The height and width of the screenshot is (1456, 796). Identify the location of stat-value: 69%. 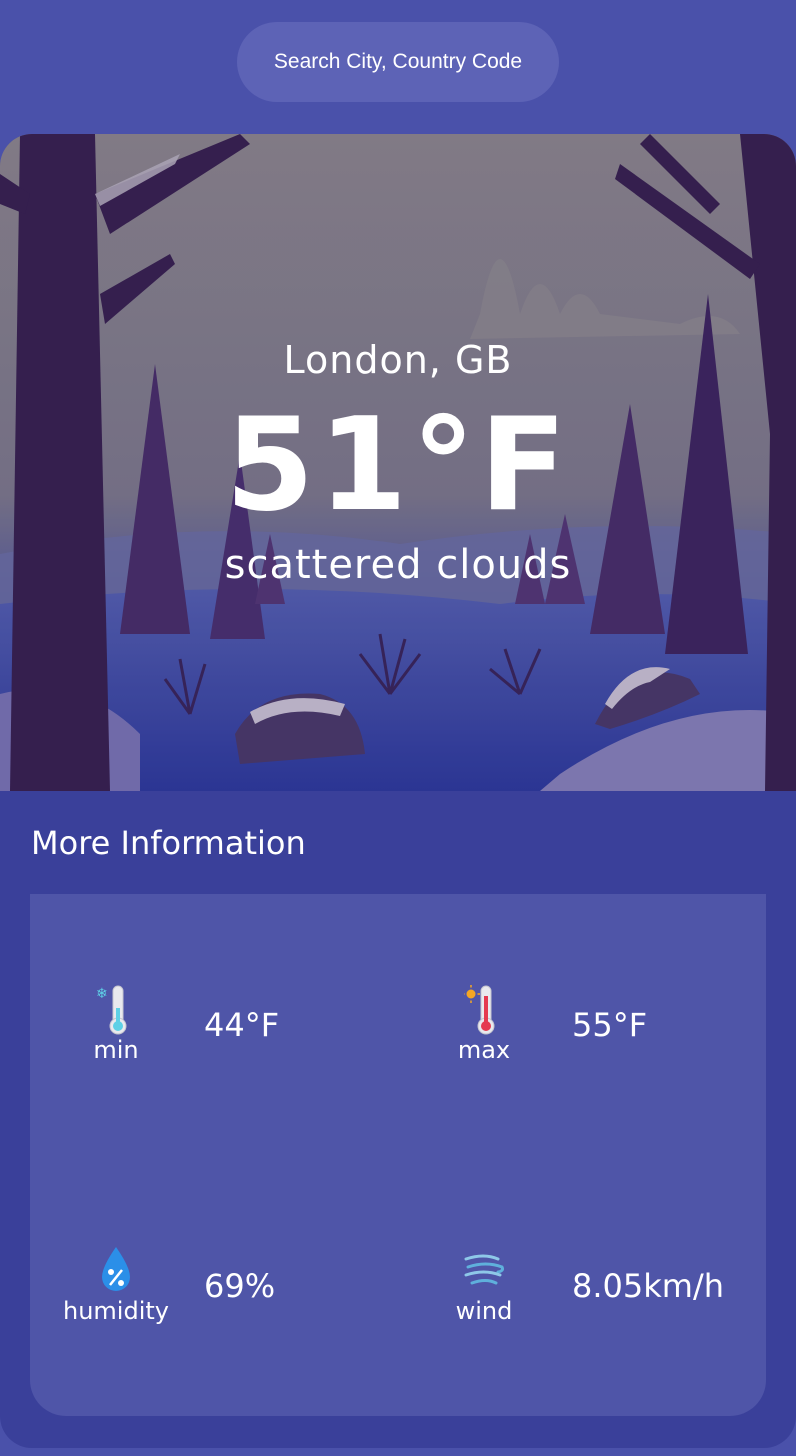
(240, 1286).